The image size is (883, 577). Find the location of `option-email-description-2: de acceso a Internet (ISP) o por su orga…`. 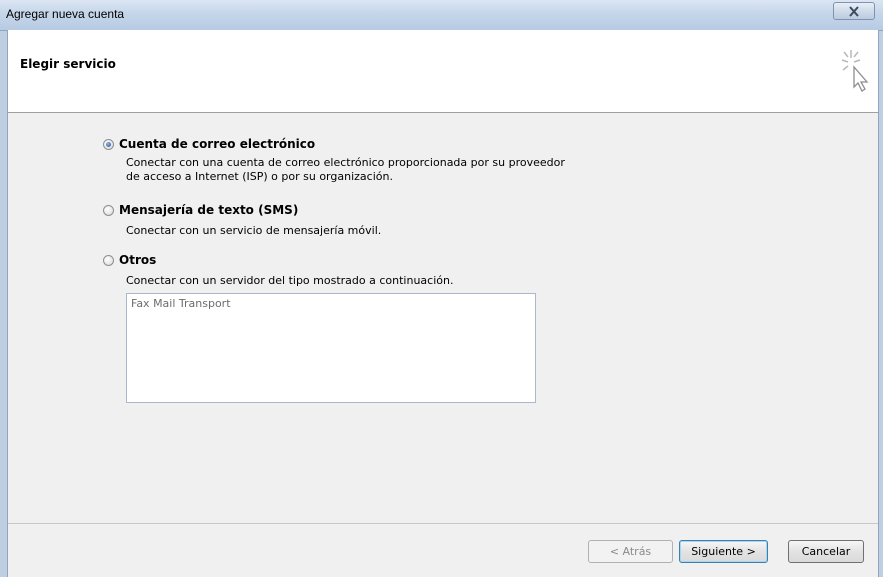

option-email-description-2: de acceso a Internet (ISP) o por su orga… is located at coordinates (259, 176).